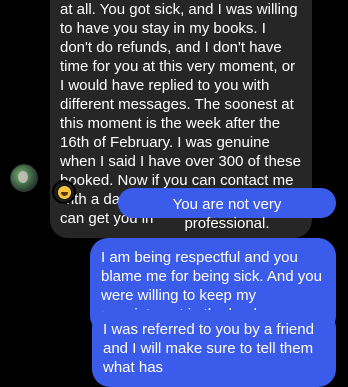  I want to click on laughing-emoji-icon, so click(64, 192).